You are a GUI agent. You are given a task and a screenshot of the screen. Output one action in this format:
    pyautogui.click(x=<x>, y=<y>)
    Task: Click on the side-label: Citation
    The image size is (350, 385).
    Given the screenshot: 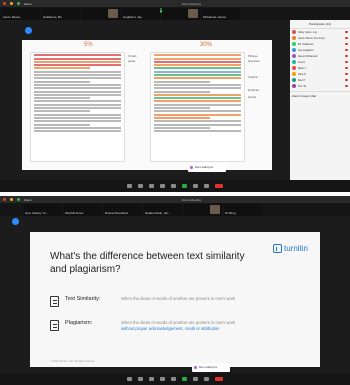 What is the action you would take?
    pyautogui.click(x=253, y=77)
    